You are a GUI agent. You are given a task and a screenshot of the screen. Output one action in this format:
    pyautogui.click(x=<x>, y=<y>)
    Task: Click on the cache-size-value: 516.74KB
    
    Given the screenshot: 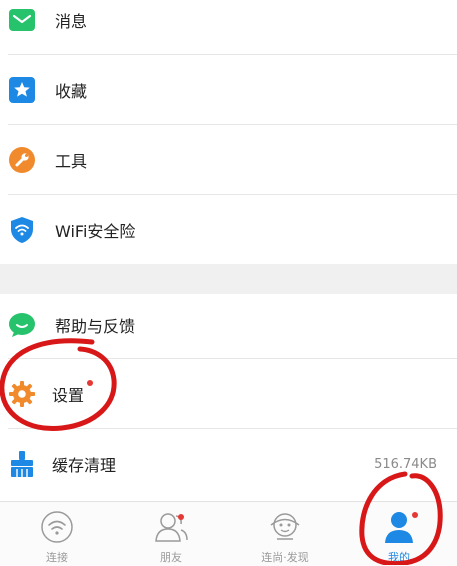 What is the action you would take?
    pyautogui.click(x=405, y=464)
    